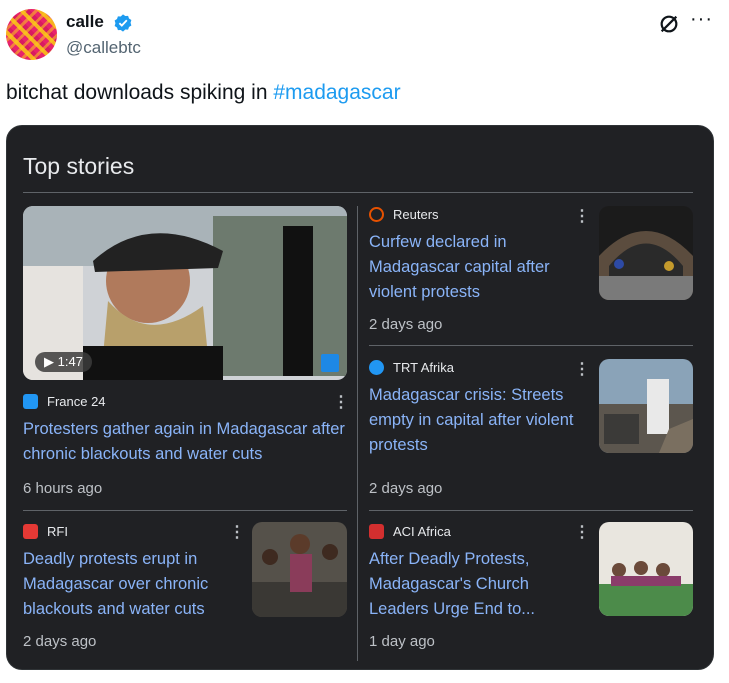 The image size is (729, 683). What do you see at coordinates (203, 92) in the screenshot?
I see `tweet-text: bitchat downloads spiking in #madagascar` at bounding box center [203, 92].